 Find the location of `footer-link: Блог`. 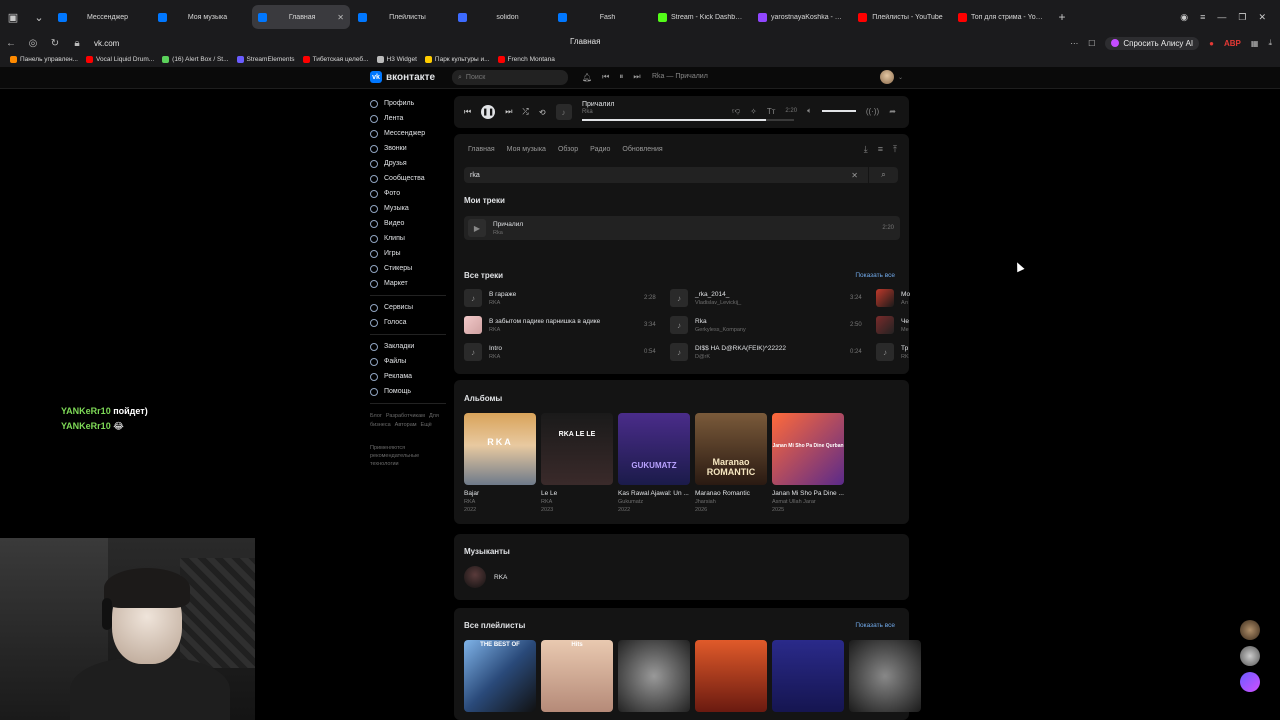

footer-link: Блог is located at coordinates (376, 416).